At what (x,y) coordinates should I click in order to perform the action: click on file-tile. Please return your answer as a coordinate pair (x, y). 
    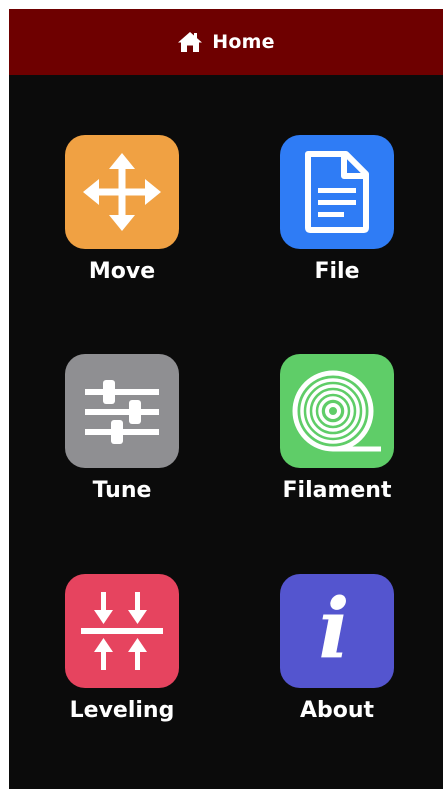
    Looking at the image, I should click on (337, 192).